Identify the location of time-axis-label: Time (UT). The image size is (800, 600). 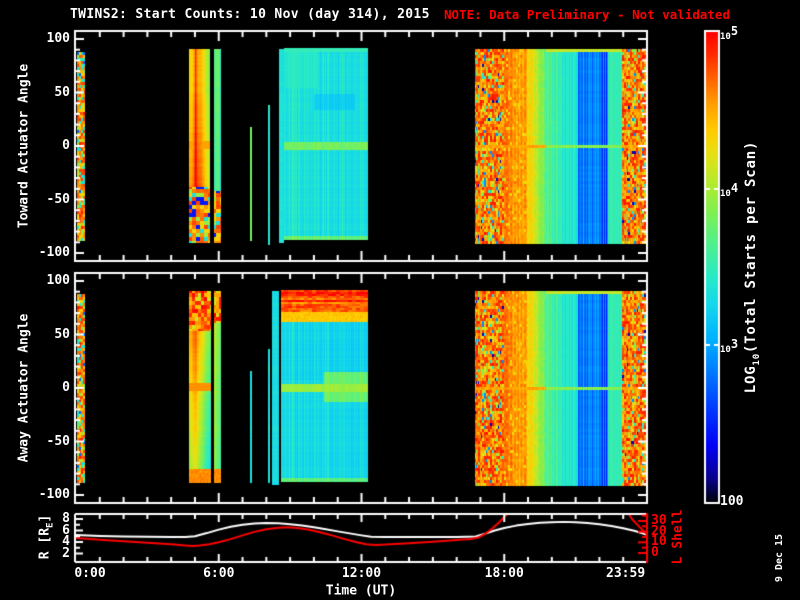
(361, 591).